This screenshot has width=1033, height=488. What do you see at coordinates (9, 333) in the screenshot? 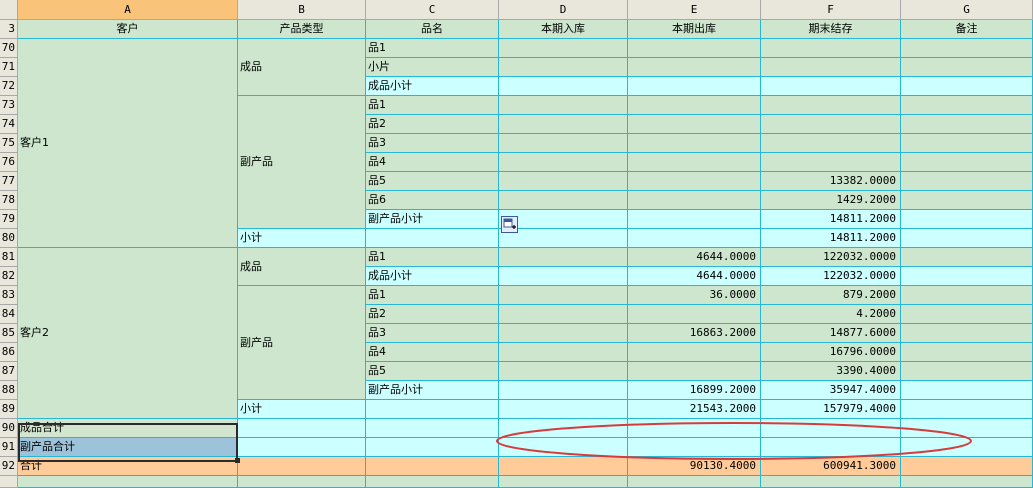
I see `row-header: 85` at bounding box center [9, 333].